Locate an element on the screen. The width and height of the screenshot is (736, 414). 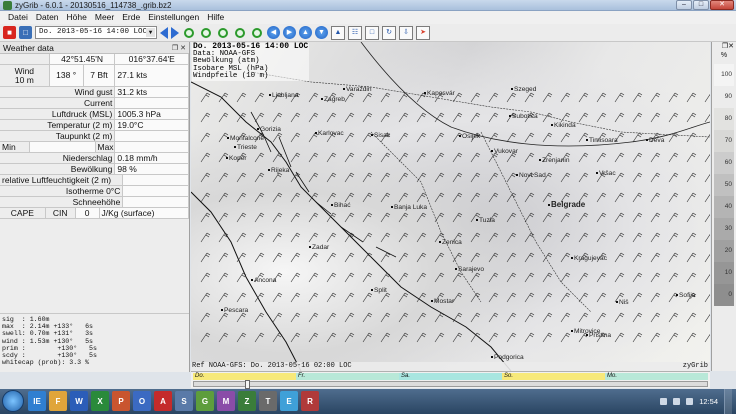
taskbar-app-icon: T is located at coordinates (268, 401).